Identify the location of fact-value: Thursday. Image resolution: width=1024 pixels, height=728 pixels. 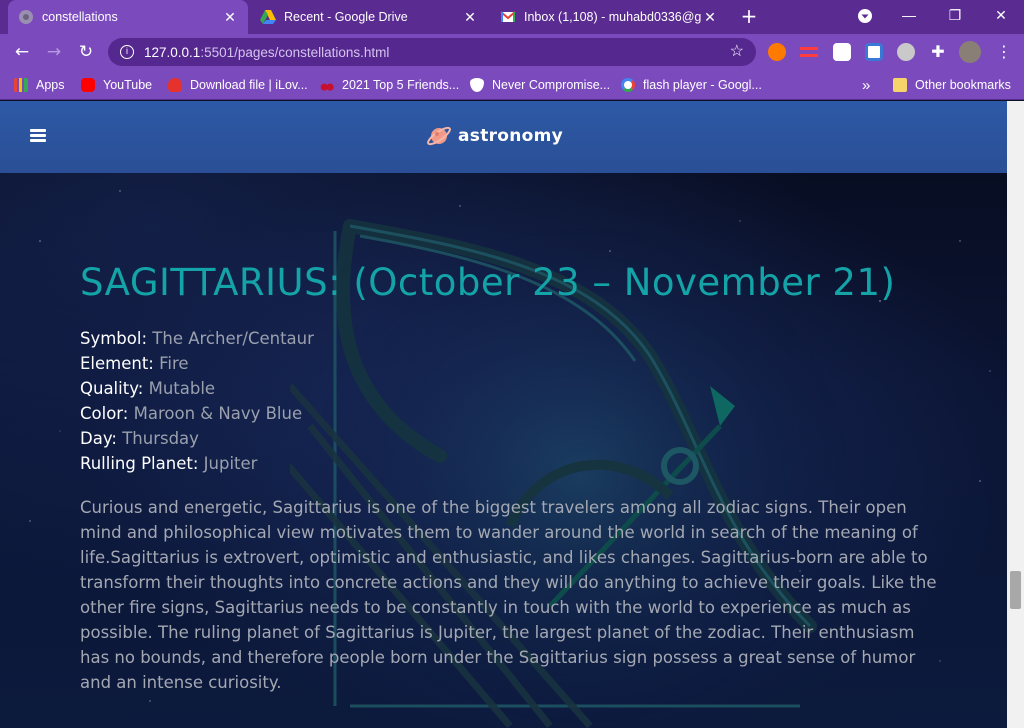
(160, 438).